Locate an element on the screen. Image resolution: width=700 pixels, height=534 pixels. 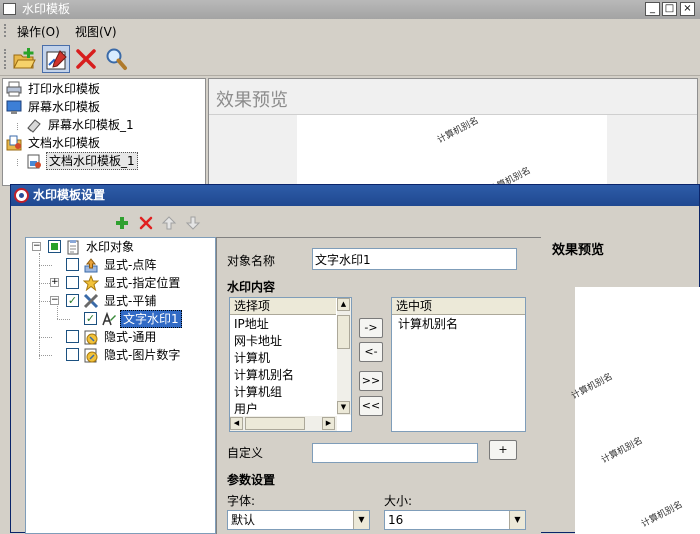
add-all-button: >> is located at coordinates (371, 381).